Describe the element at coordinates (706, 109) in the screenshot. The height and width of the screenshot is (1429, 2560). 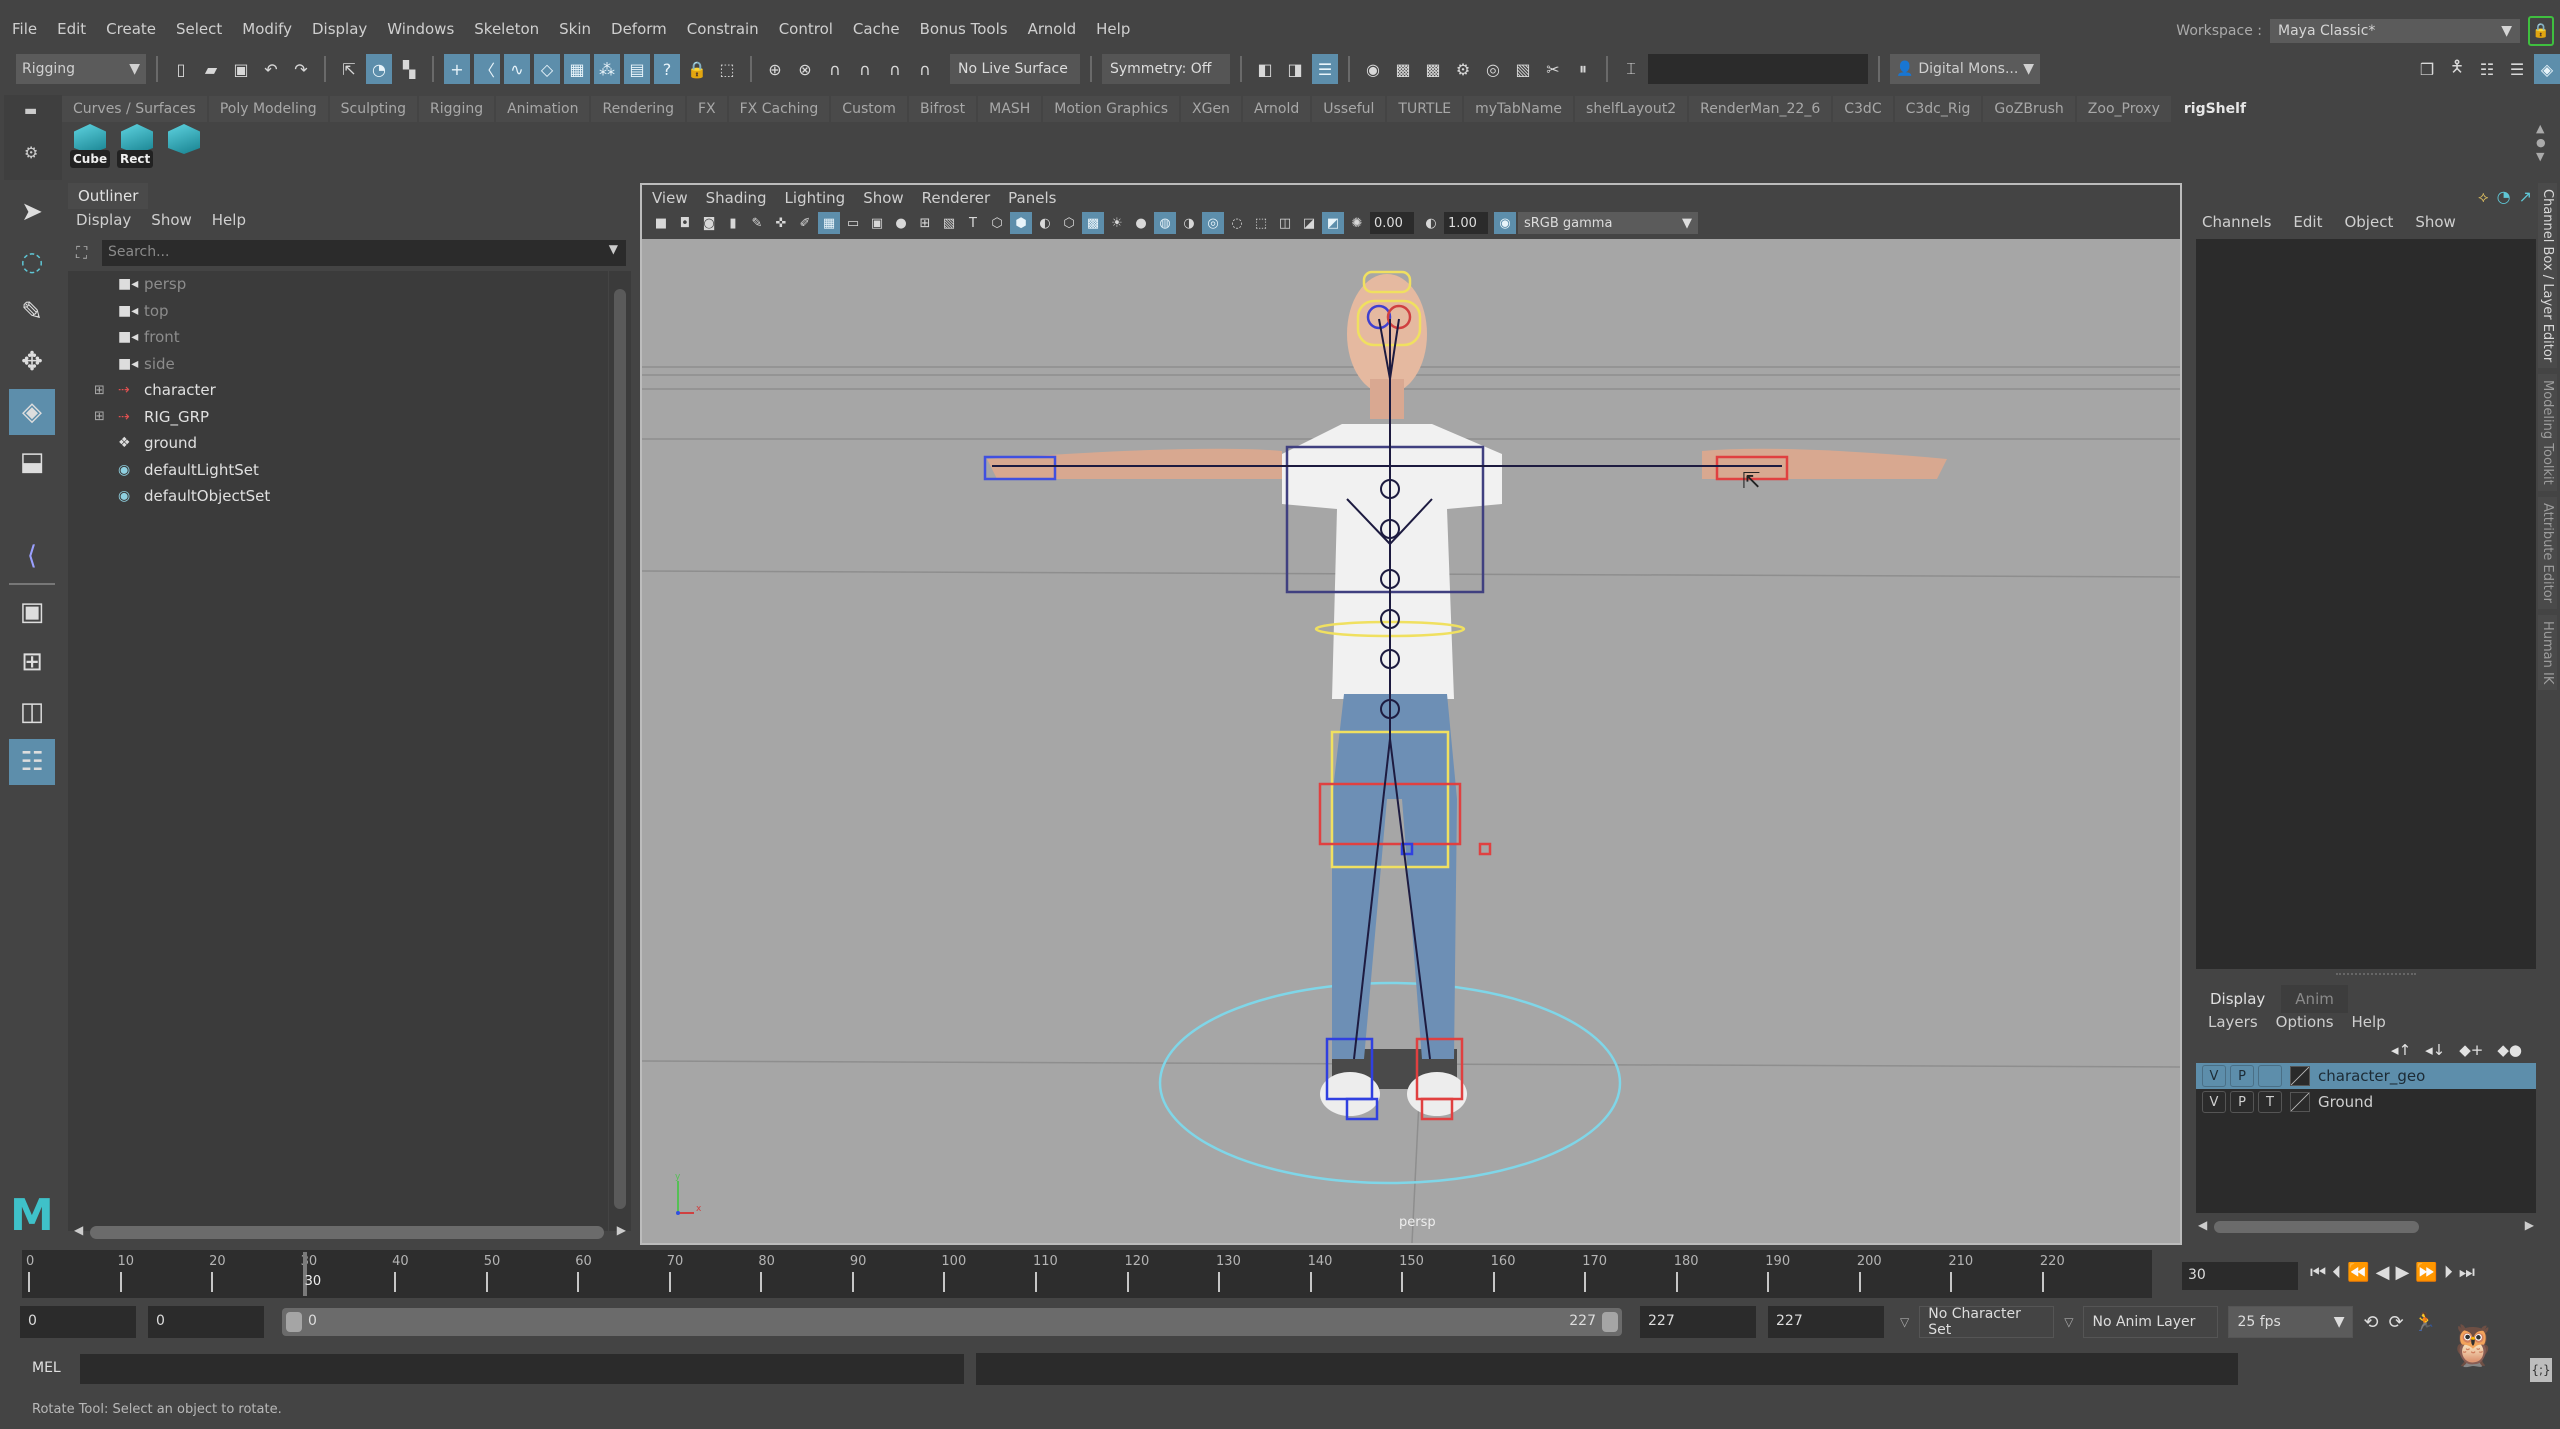
I see `shelf-tab: FX` at that location.